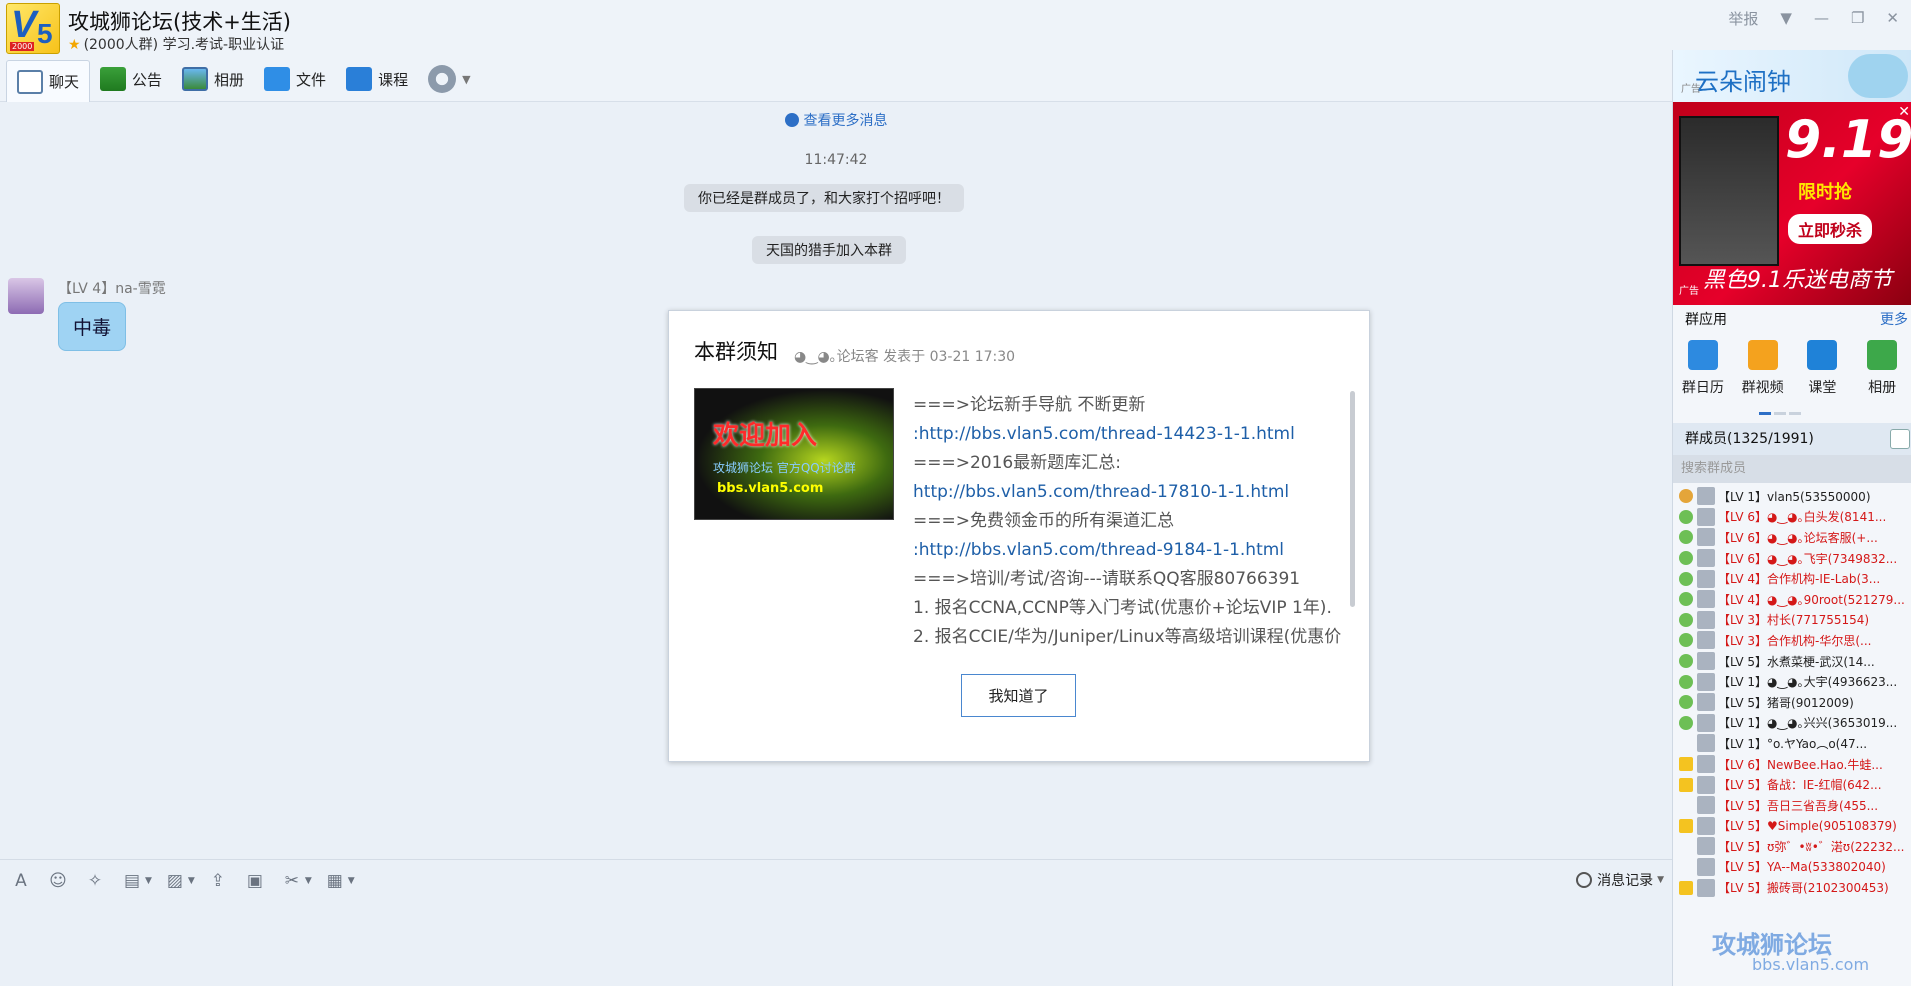 Image resolution: width=1911 pixels, height=986 pixels. What do you see at coordinates (64, 82) in the screenshot?
I see `tab-chat-label: 聊天` at bounding box center [64, 82].